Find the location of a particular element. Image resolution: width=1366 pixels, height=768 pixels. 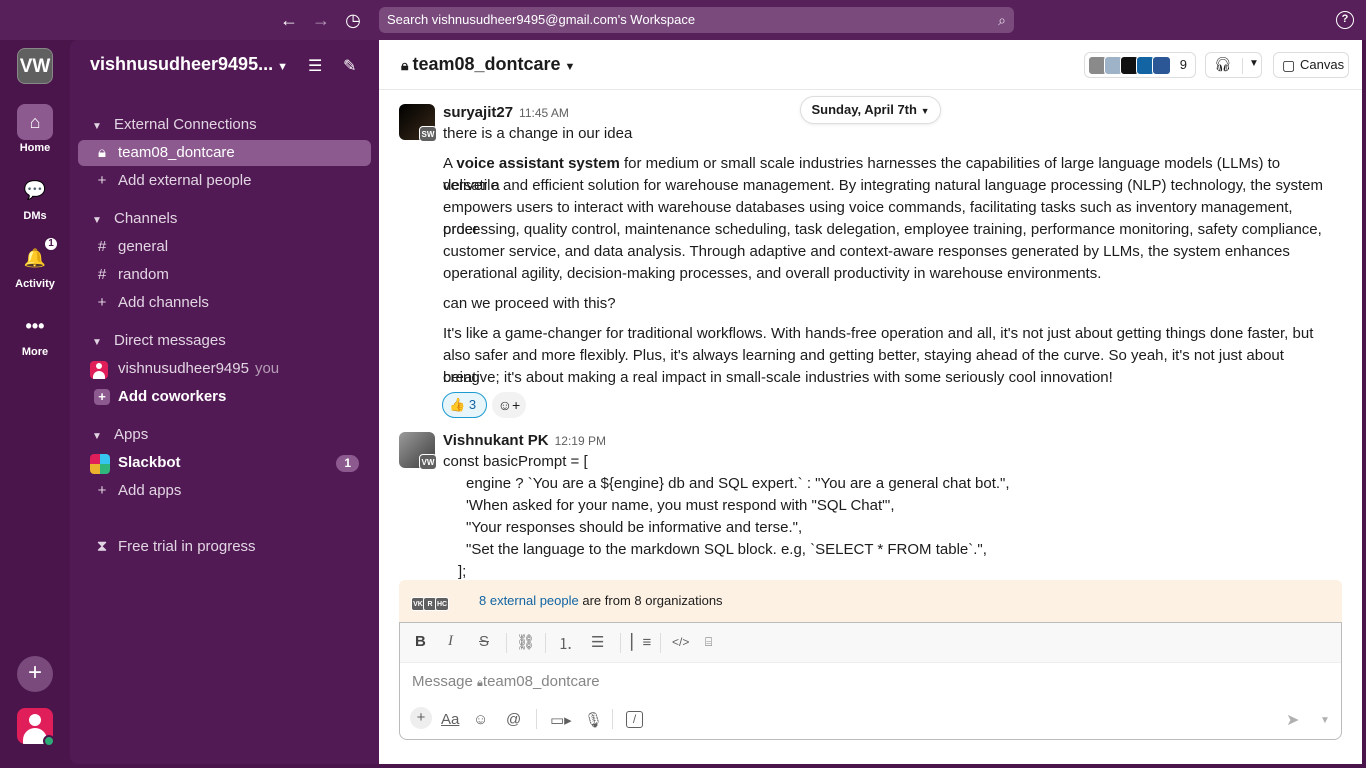

video-icon: ▭▸ is located at coordinates (561, 720).